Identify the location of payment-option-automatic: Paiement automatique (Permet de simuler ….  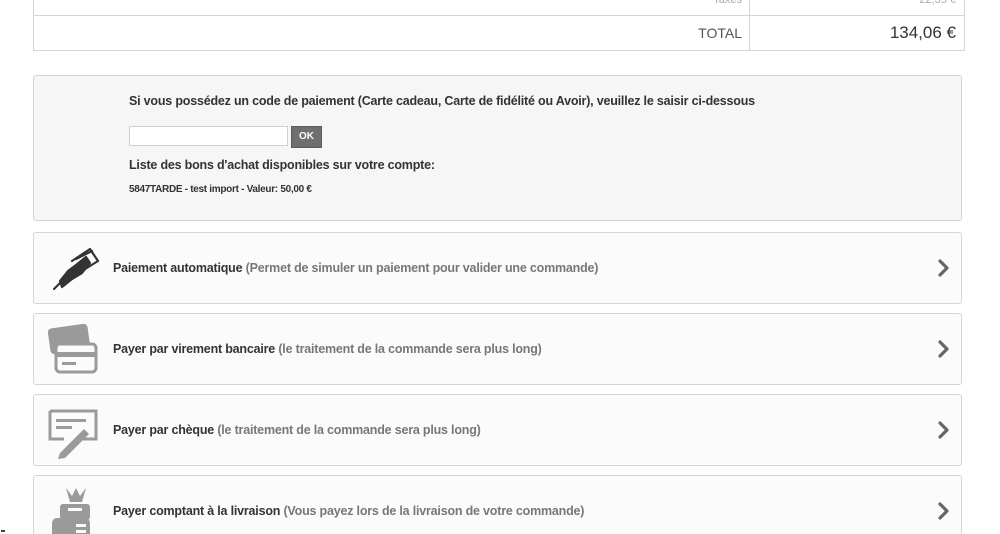
(497, 268).